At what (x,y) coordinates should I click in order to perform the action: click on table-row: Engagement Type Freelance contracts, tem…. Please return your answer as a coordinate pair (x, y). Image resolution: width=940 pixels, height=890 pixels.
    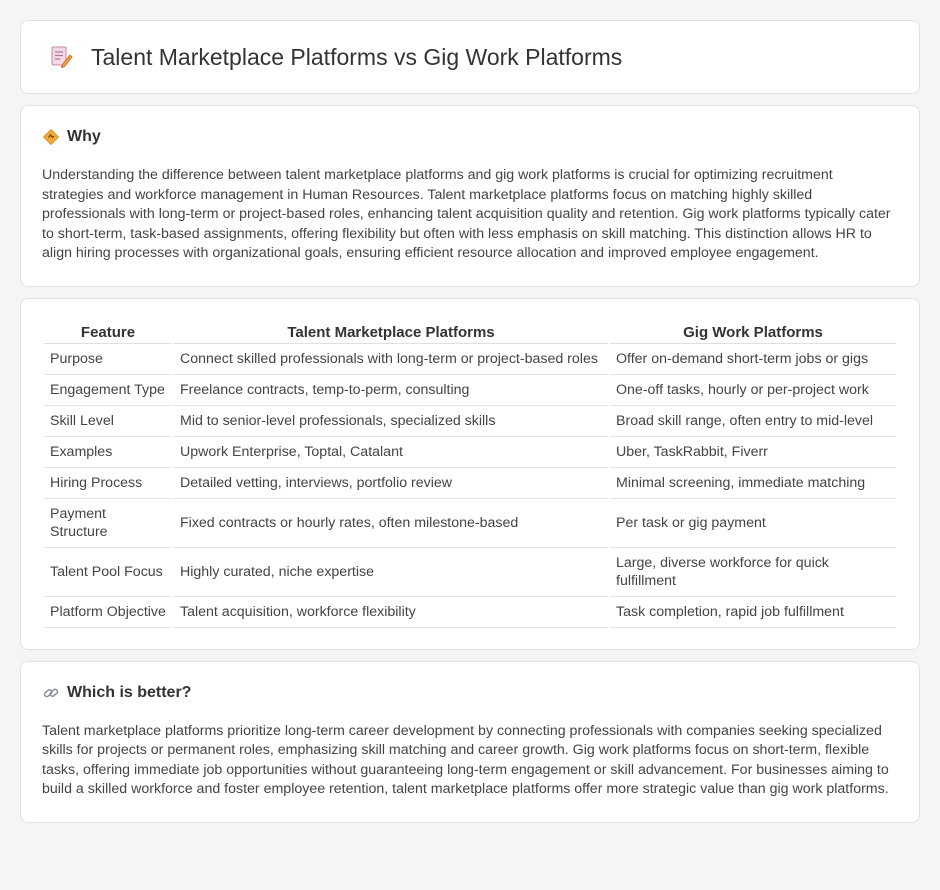
    Looking at the image, I should click on (470, 390).